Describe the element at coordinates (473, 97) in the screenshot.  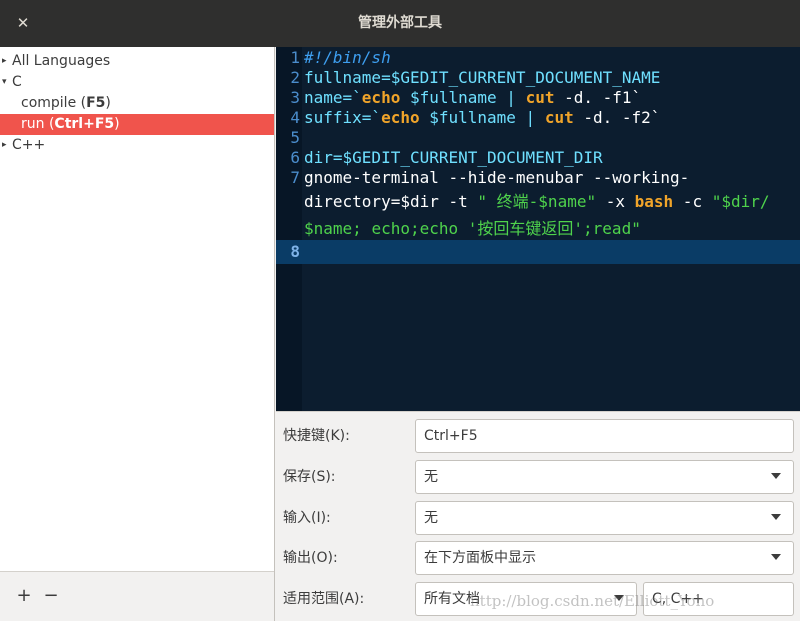
I see `code-line-3: name=`echo $fullname | cut -d. -f1`` at that location.